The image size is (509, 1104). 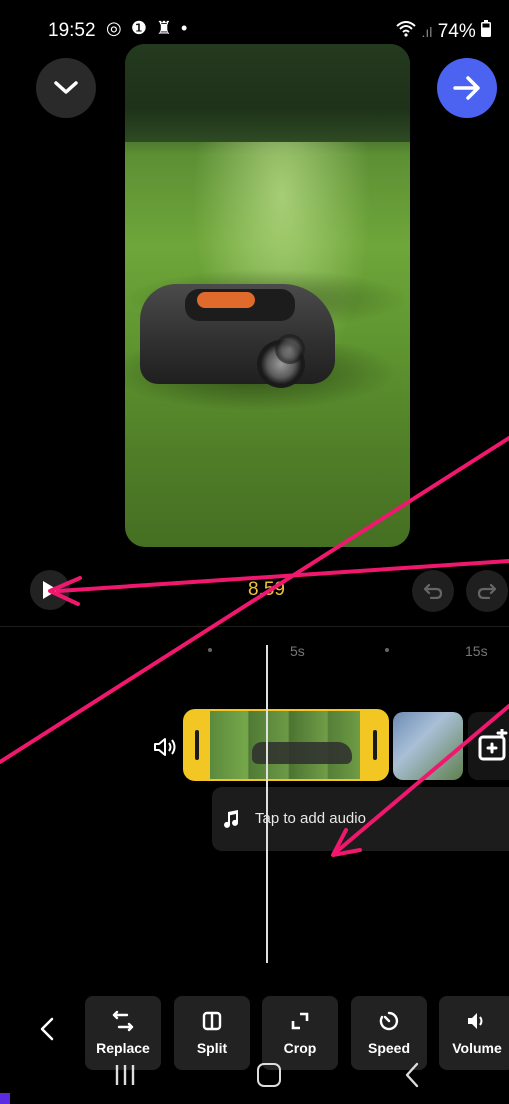 I want to click on ruler-label-15s: 15s, so click(x=476, y=651).